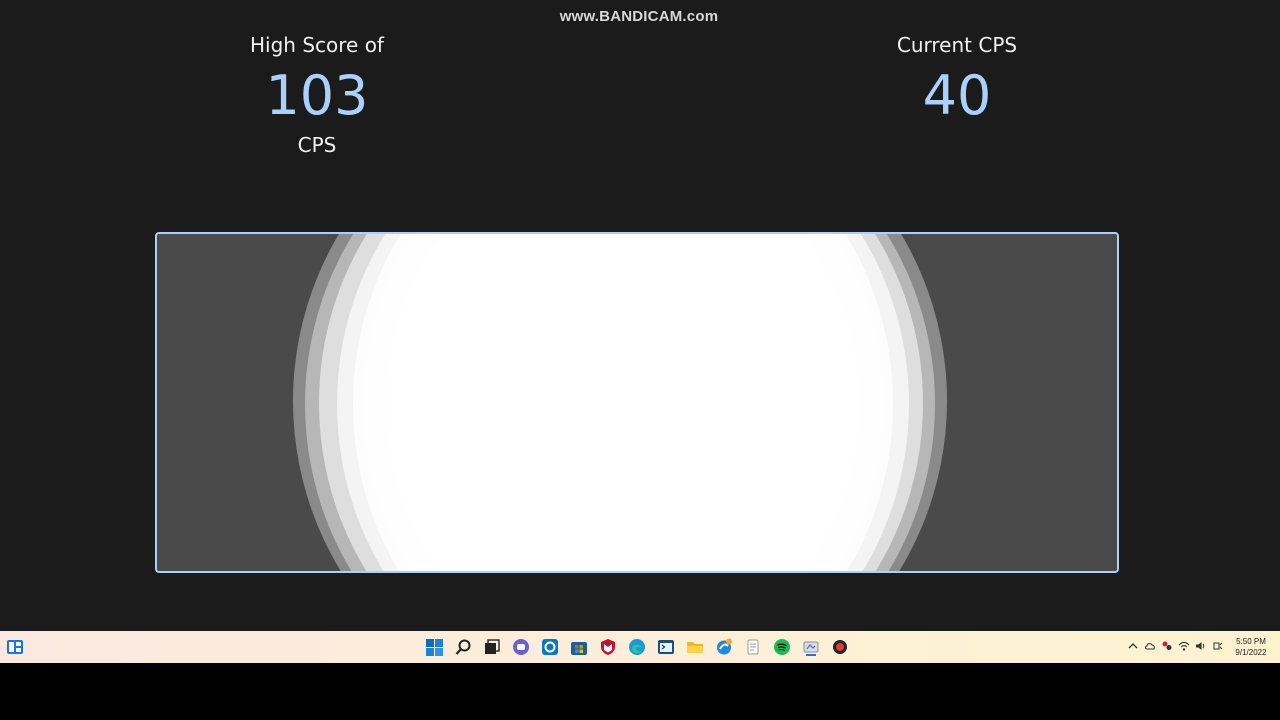 The width and height of the screenshot is (1280, 720). I want to click on browser-icon, so click(724, 647).